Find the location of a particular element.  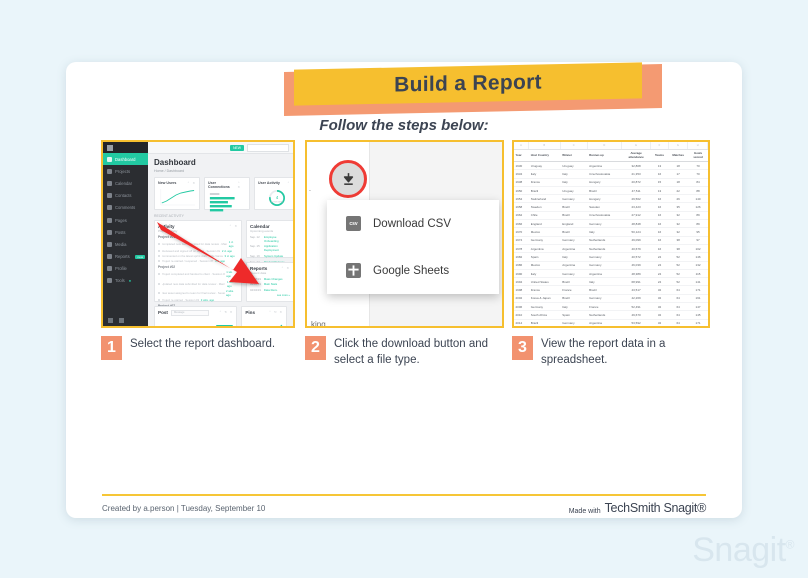

report-name: Main Stats is located at coordinates (270, 284).